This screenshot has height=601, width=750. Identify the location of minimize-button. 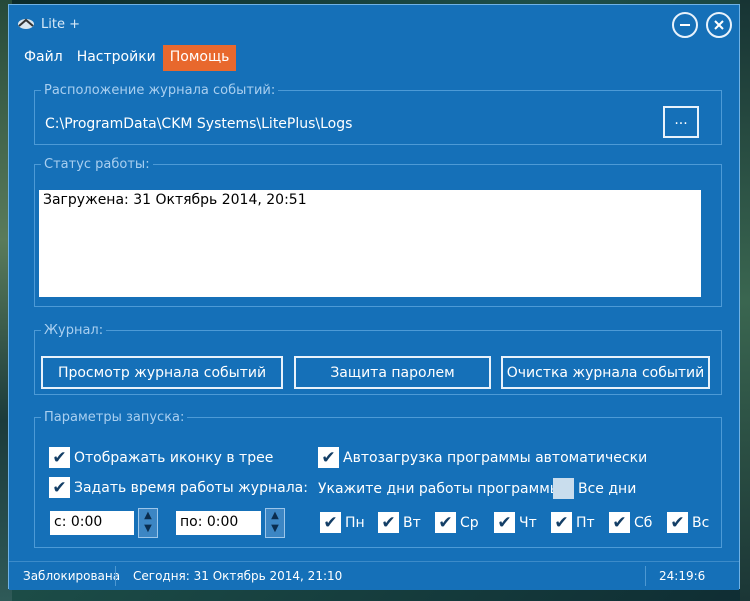
(685, 25).